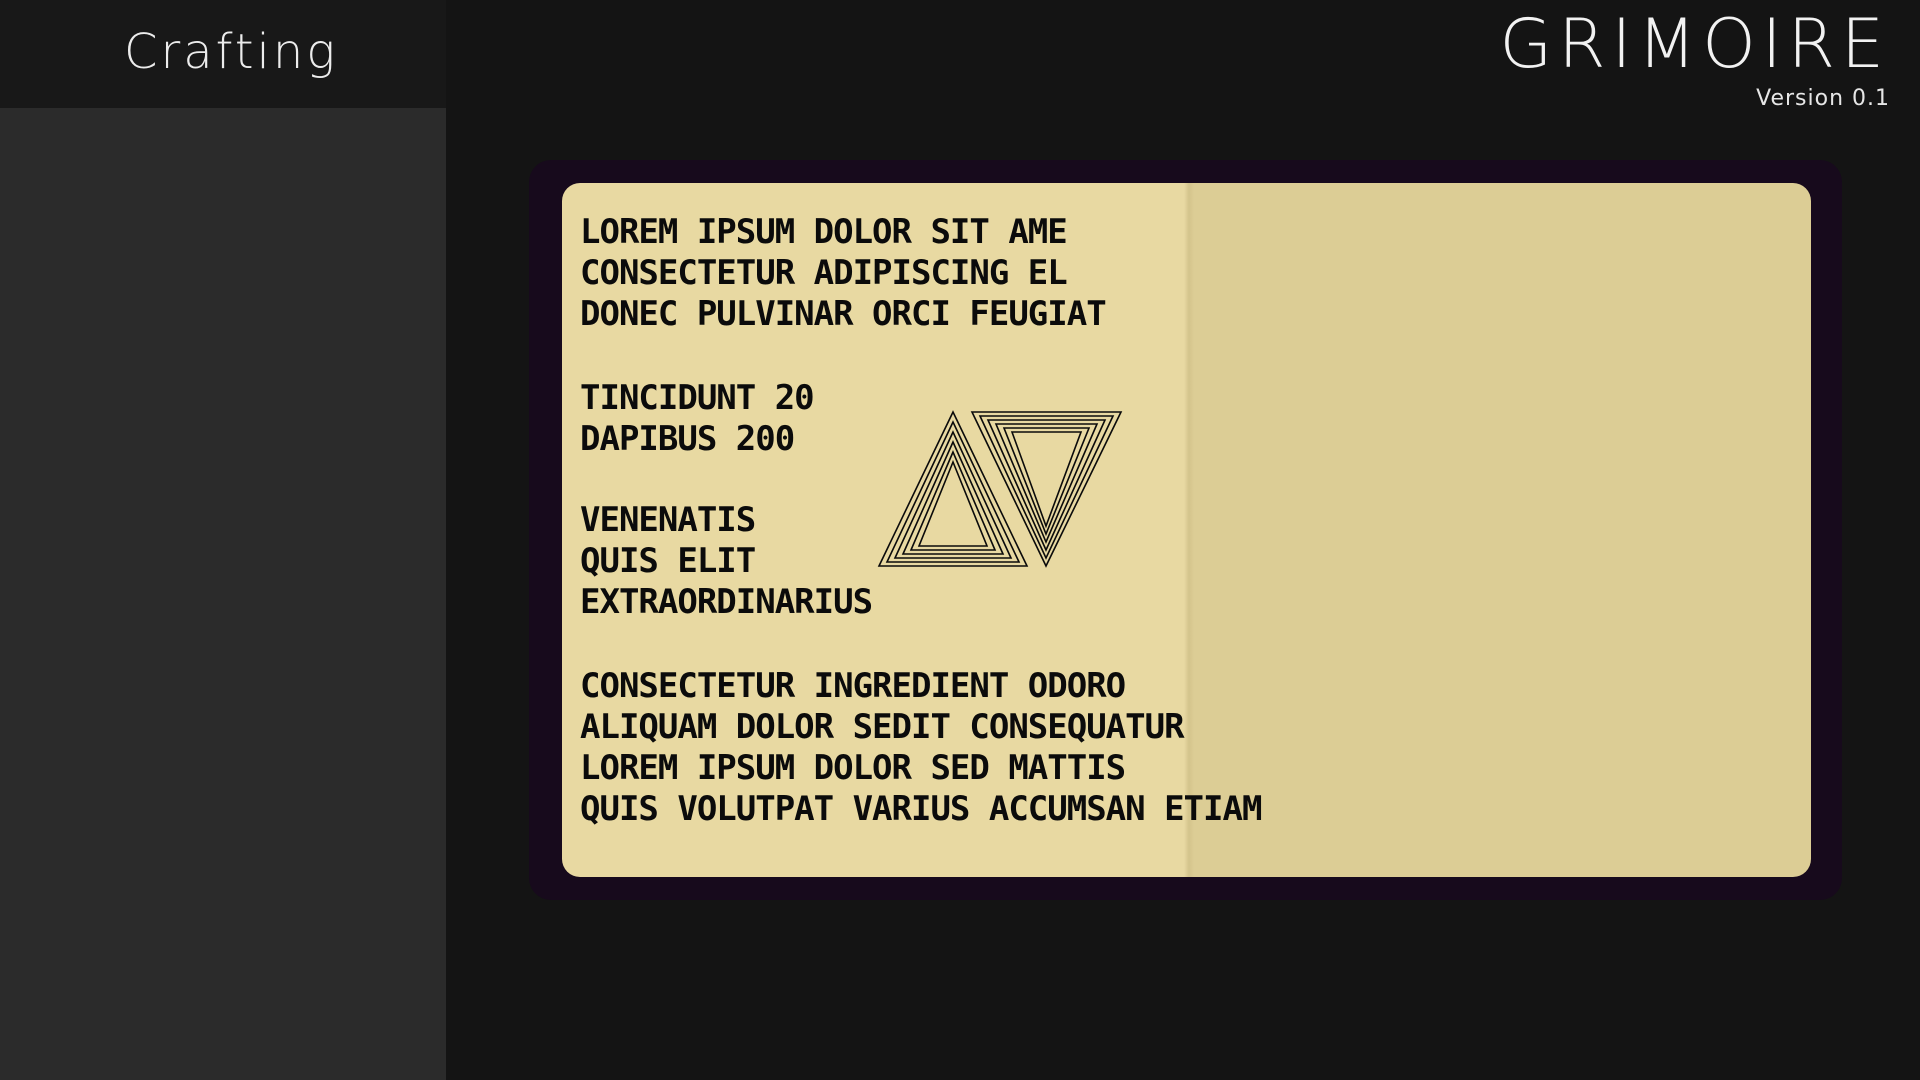 The width and height of the screenshot is (1920, 1080). What do you see at coordinates (853, 686) in the screenshot?
I see `description-line: CONSECTETUR INGREDIENT ODORO` at bounding box center [853, 686].